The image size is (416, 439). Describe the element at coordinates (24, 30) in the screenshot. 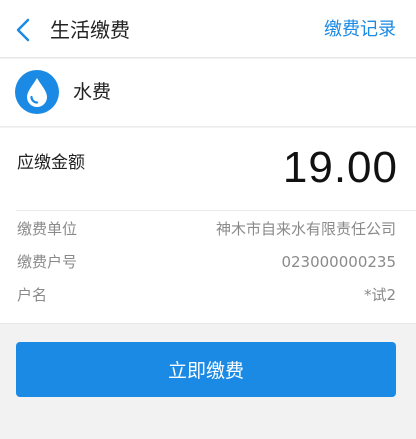

I see `back-arrow-icon` at that location.